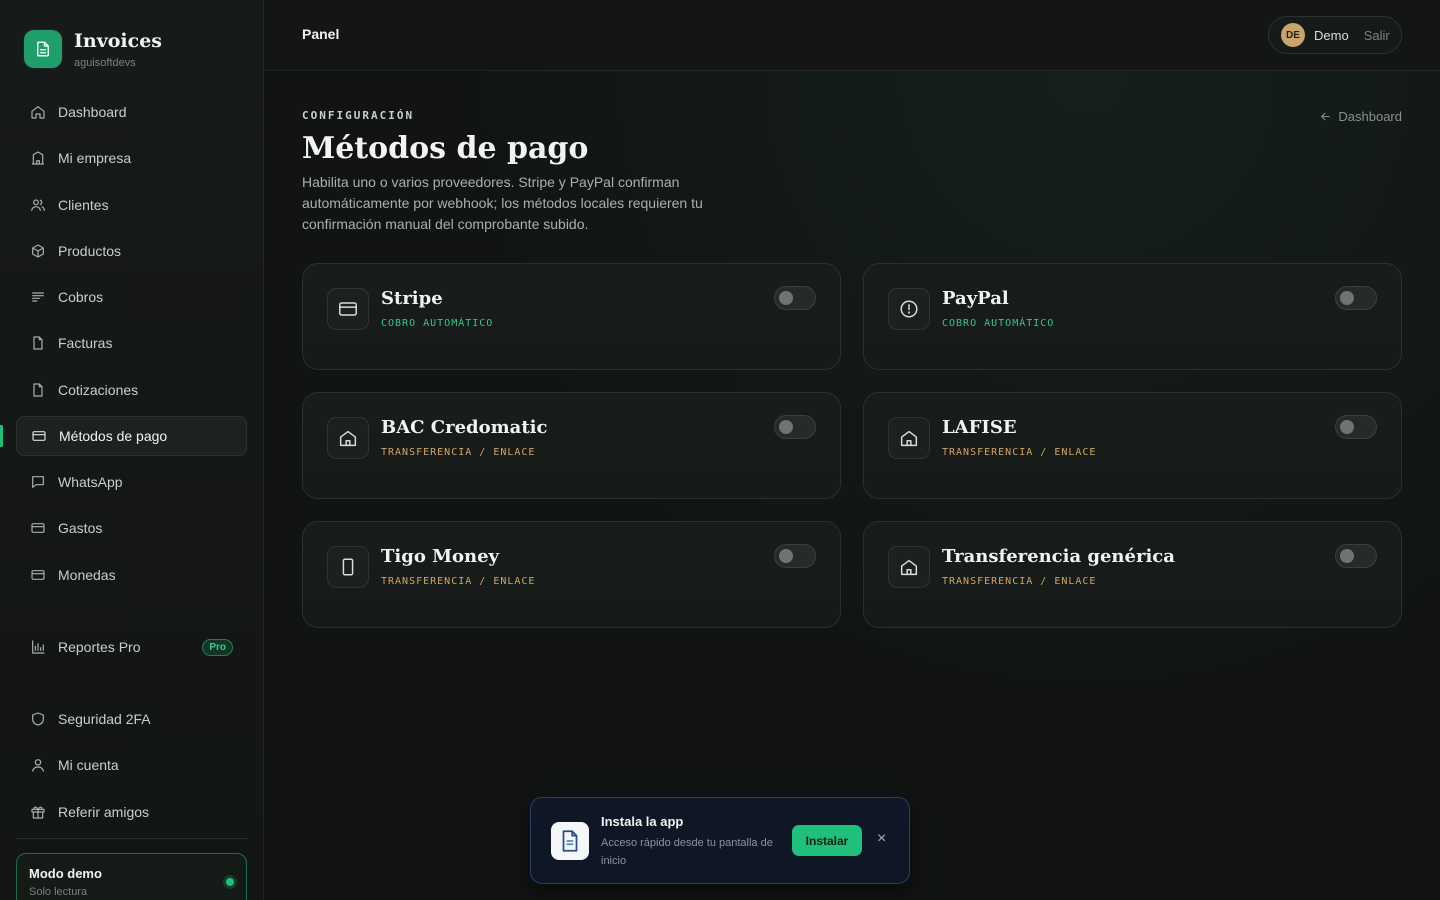 This screenshot has height=900, width=1440. What do you see at coordinates (131, 205) in the screenshot?
I see `sidebar-item-clientes: Clientes` at bounding box center [131, 205].